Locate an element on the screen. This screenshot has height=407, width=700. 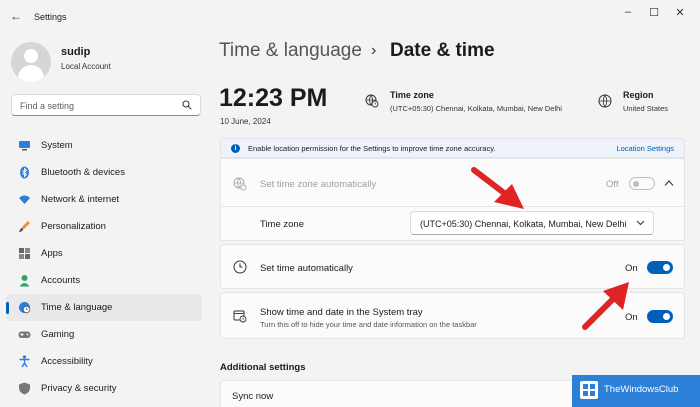
sidebar-item-time-language: Time & language is located at coordinates (104, 307).